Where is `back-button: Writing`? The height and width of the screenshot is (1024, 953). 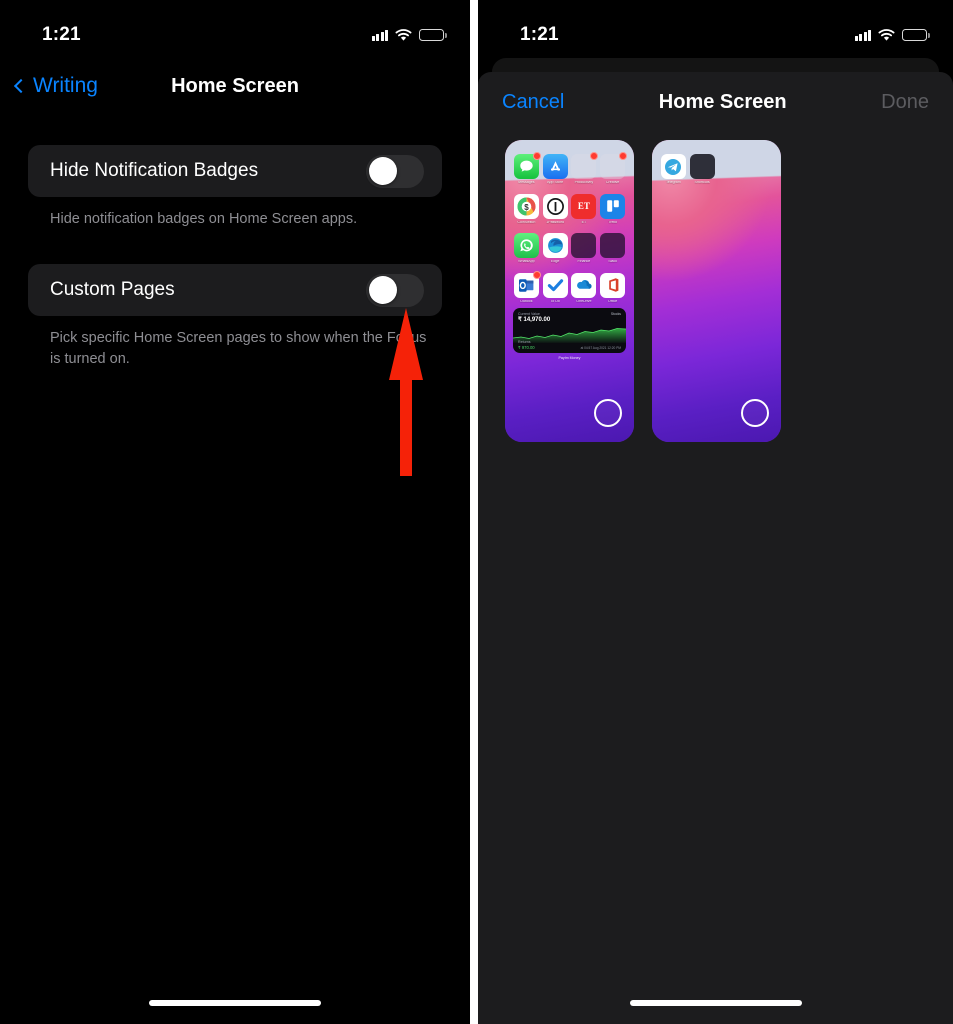 back-button: Writing is located at coordinates (55, 86).